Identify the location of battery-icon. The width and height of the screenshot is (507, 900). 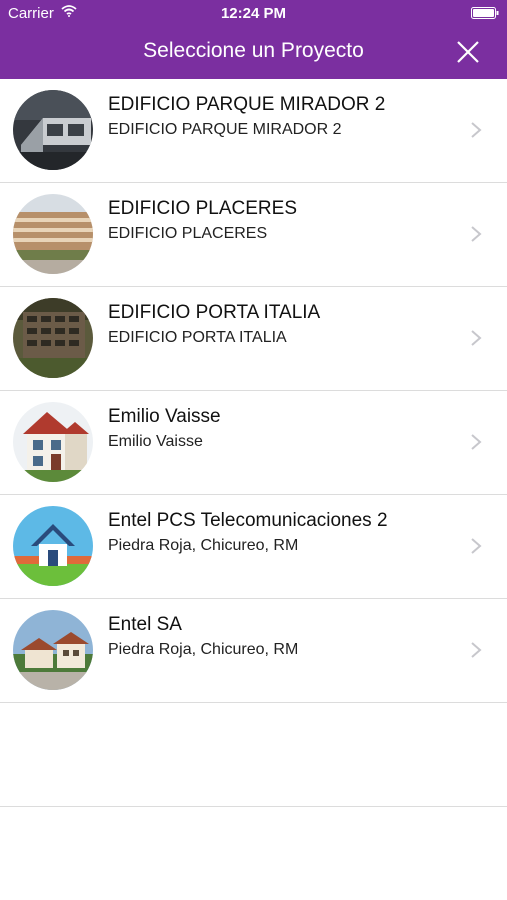
(485, 13).